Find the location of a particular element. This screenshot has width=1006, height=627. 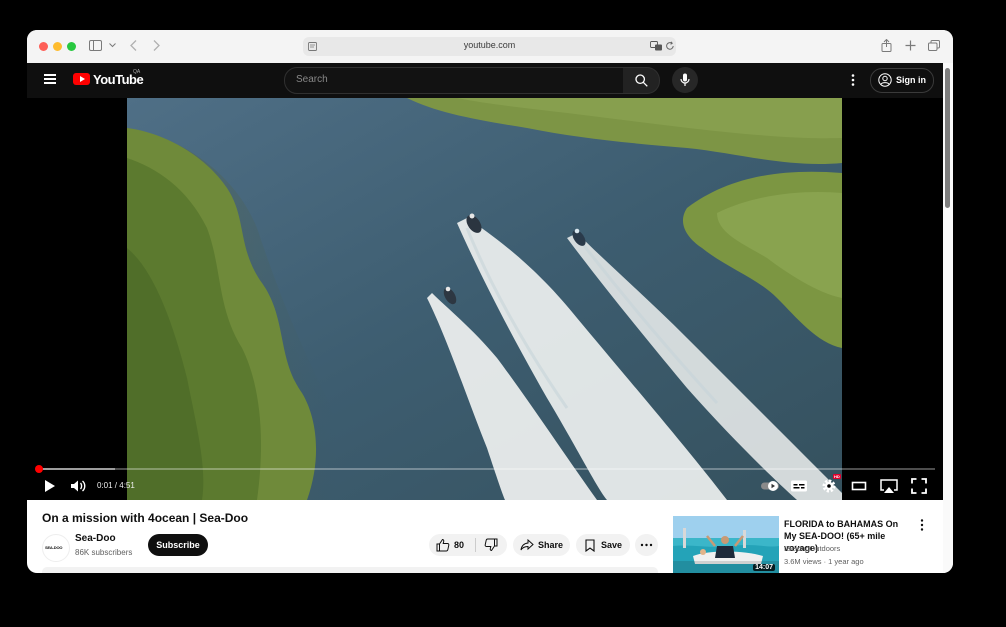

youtube-header: YouTube QA Search Sign in is located at coordinates (485, 80).